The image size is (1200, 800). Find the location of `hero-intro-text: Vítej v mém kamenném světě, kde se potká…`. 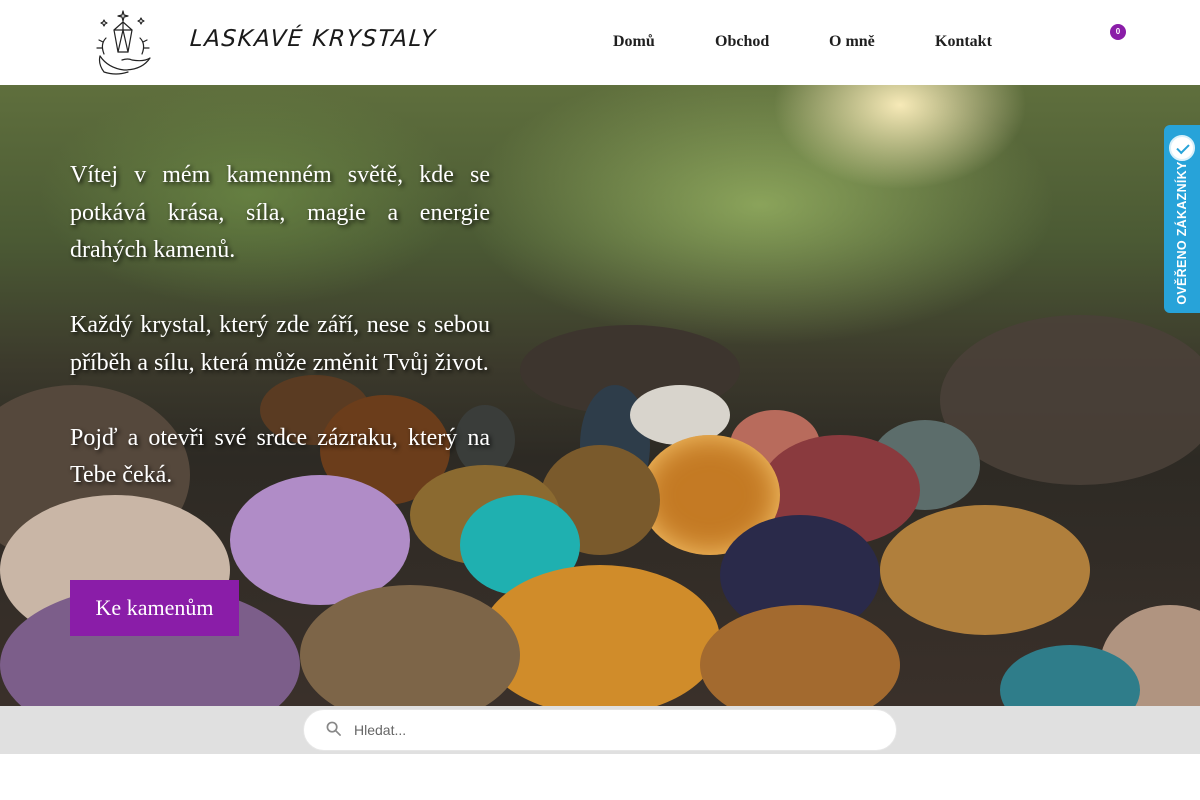

hero-intro-text: Vítej v mém kamenném světě, kde se potká… is located at coordinates (280, 326).